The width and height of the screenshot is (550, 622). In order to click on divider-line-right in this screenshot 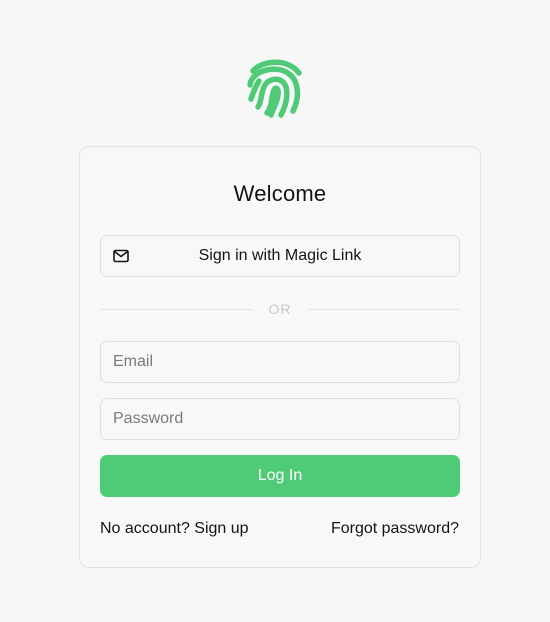, I will do `click(383, 309)`.